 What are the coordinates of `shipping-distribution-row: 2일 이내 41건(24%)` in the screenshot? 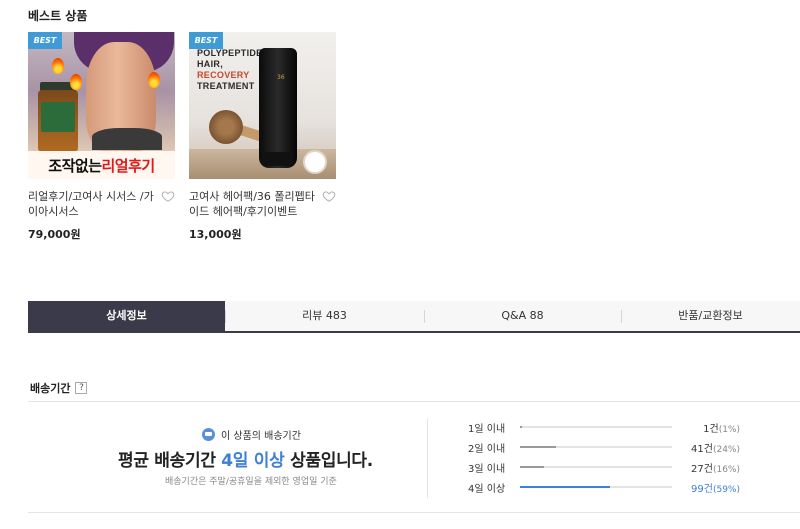 It's located at (604, 449).